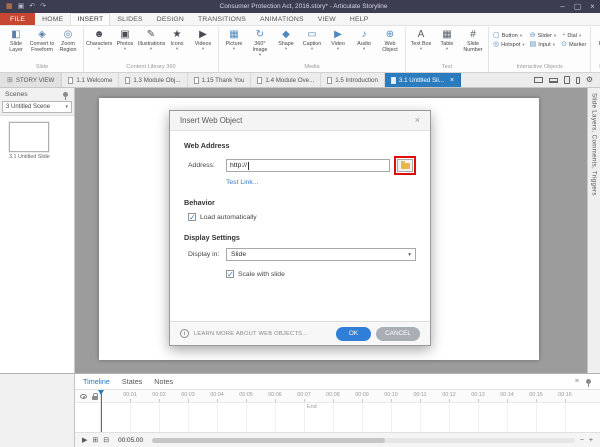  I want to click on cancel-button: CANCEL, so click(398, 333).